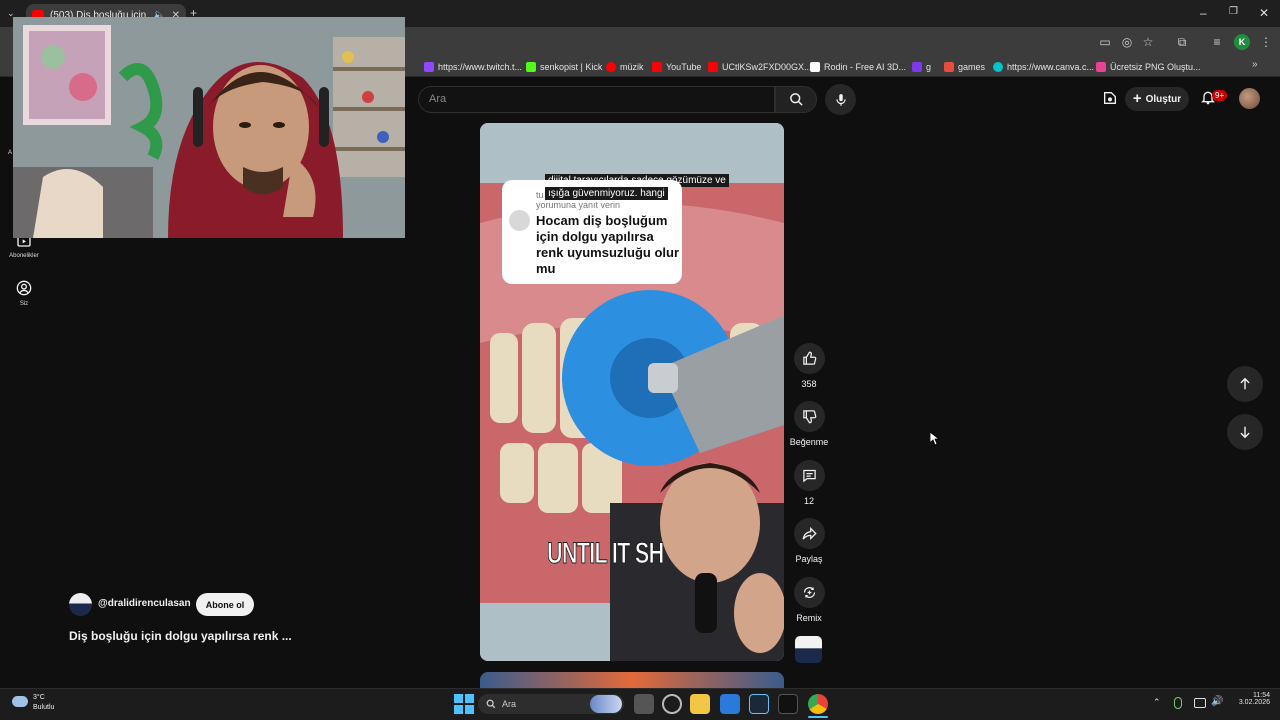  What do you see at coordinates (606, 554) in the screenshot?
I see `video-subtitle: UNTIL IT SH` at bounding box center [606, 554].